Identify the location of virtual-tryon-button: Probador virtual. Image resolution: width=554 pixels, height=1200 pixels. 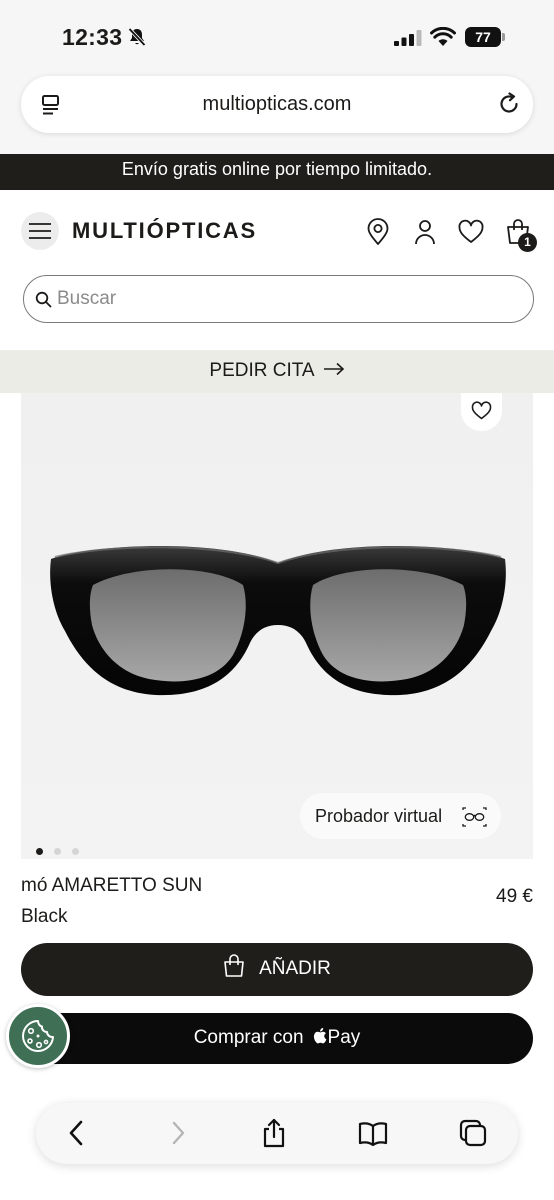
(400, 816).